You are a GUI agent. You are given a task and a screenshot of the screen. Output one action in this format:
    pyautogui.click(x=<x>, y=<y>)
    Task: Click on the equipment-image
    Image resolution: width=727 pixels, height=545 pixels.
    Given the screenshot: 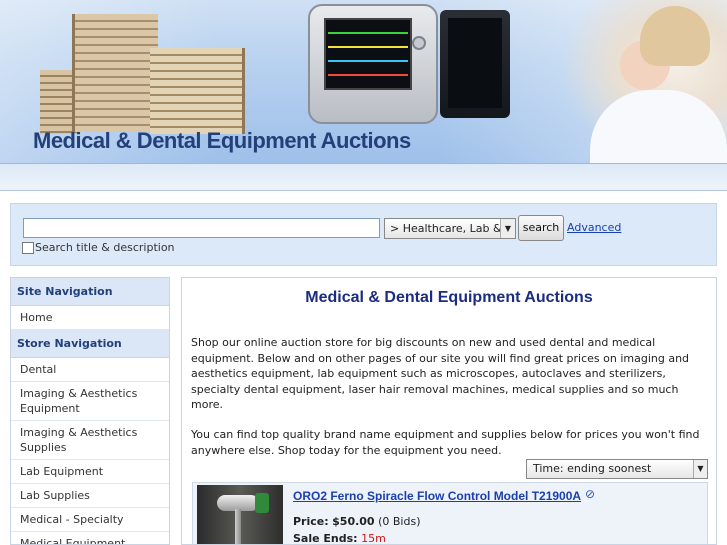 What is the action you would take?
    pyautogui.click(x=475, y=64)
    